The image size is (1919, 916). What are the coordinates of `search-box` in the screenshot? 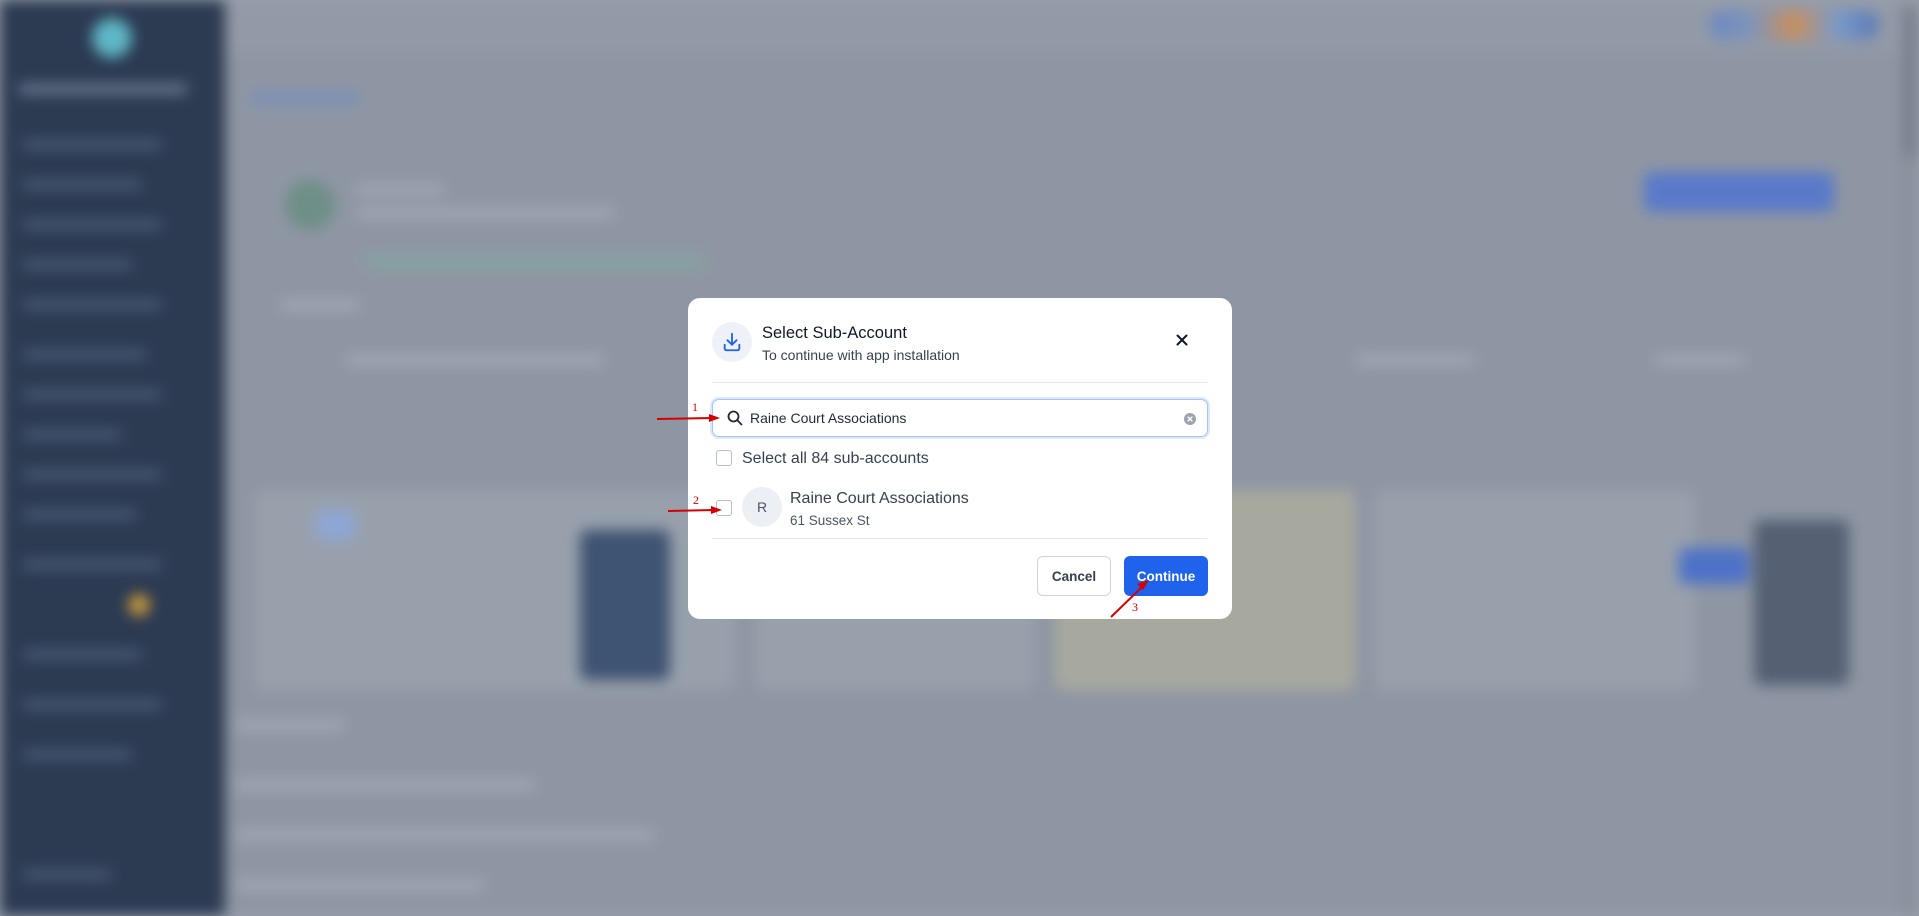 It's located at (960, 418).